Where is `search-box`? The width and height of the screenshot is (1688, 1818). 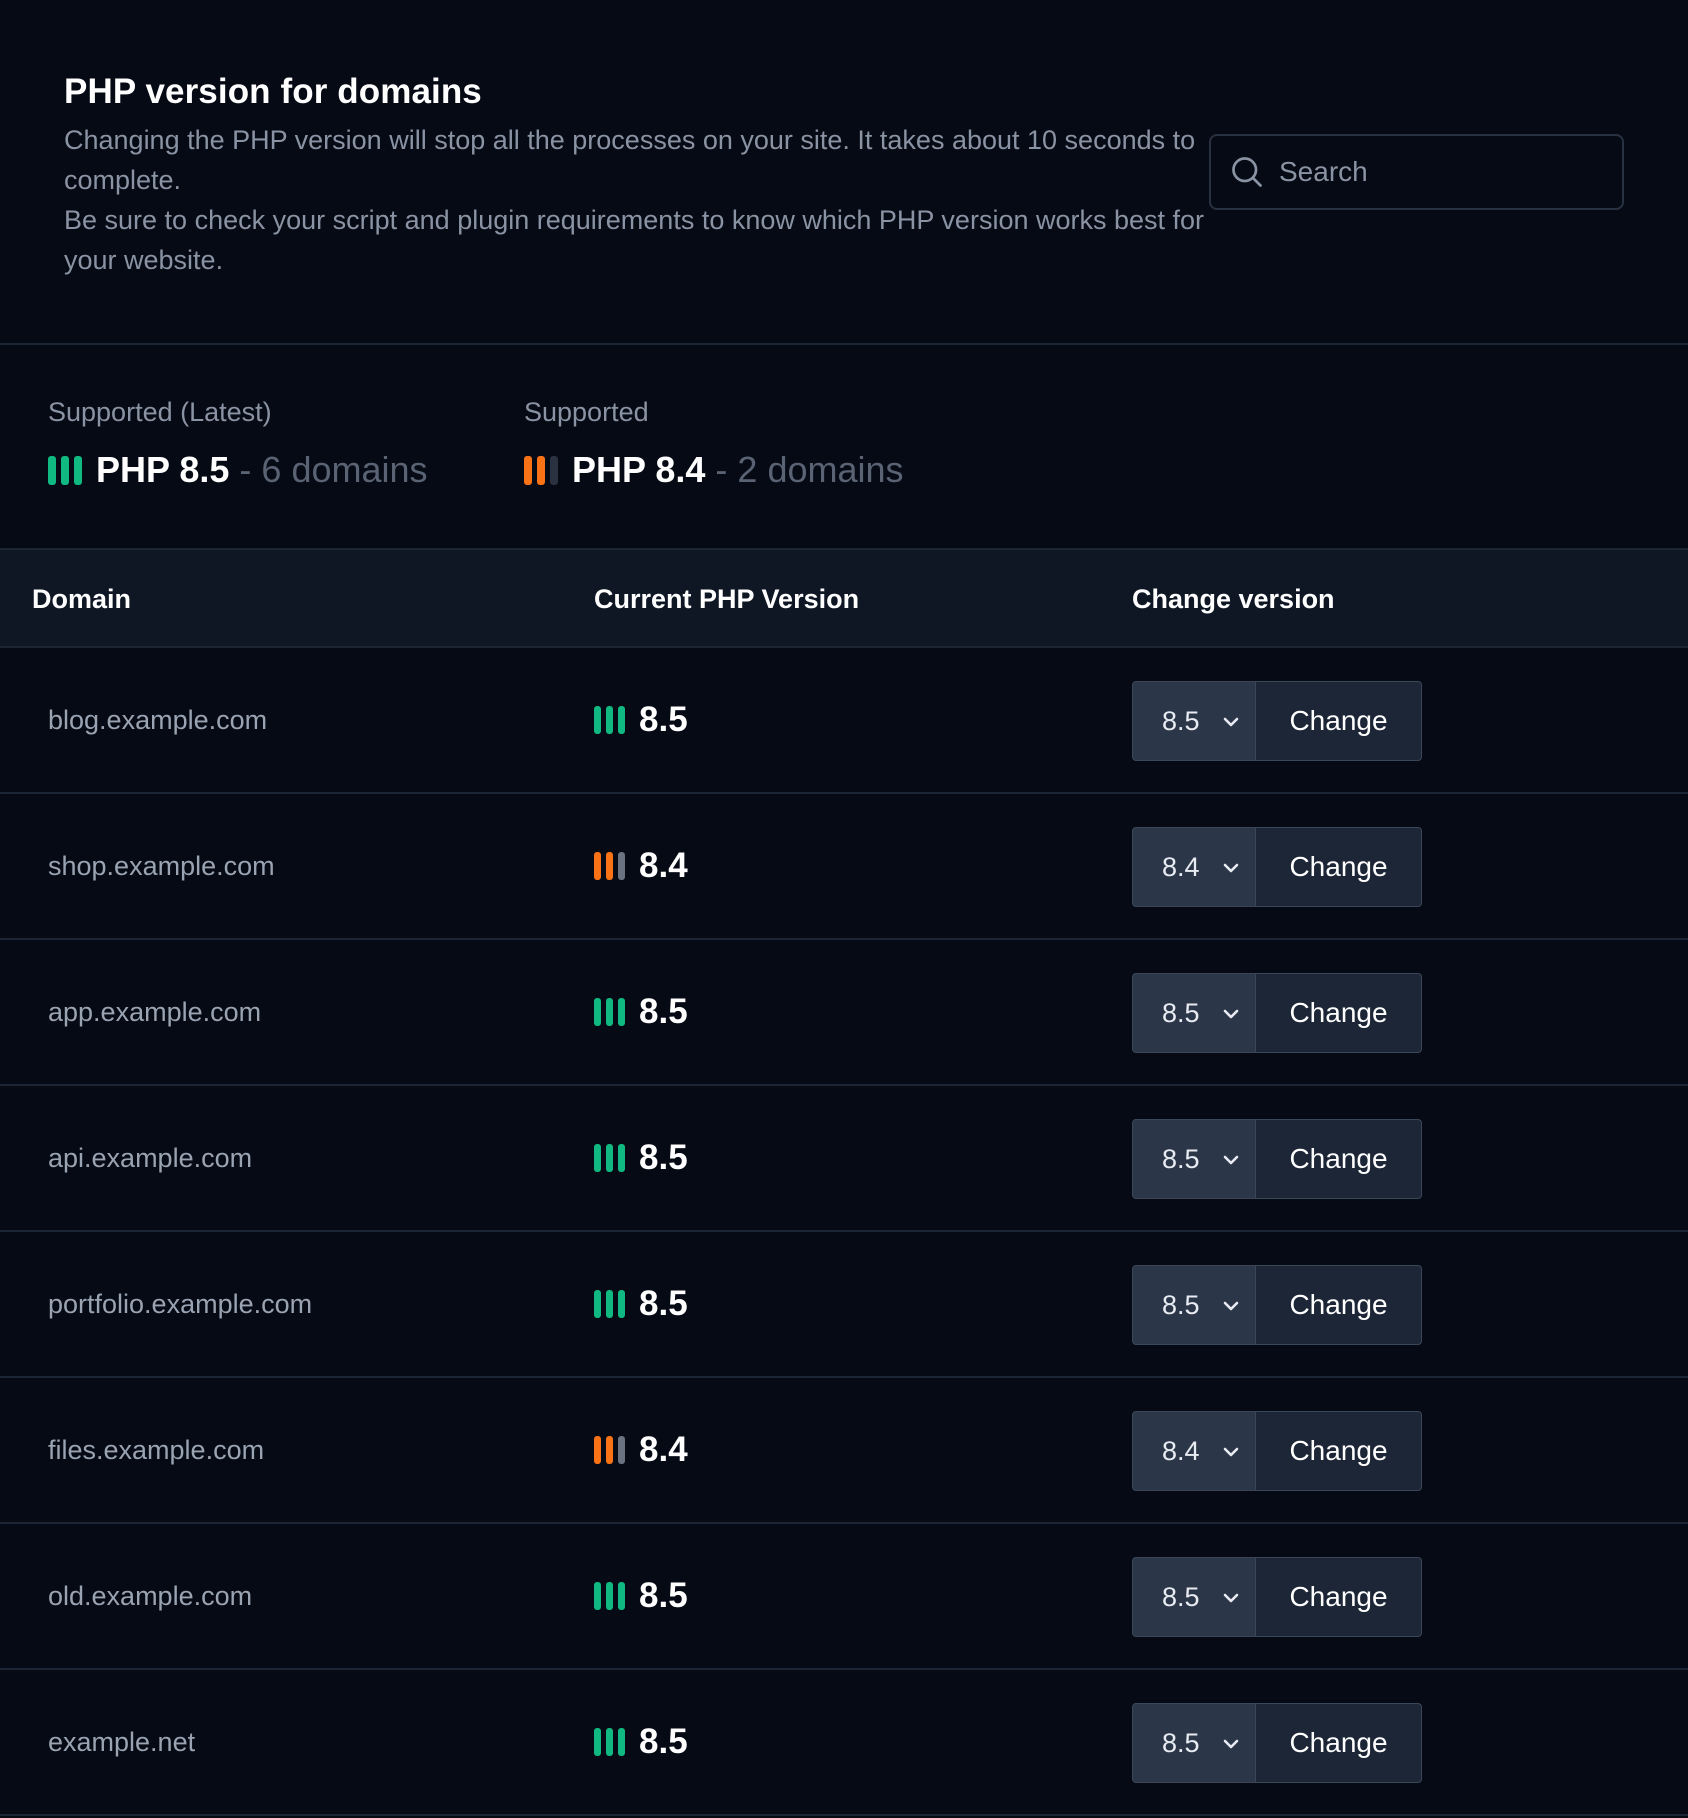
search-box is located at coordinates (1424, 172).